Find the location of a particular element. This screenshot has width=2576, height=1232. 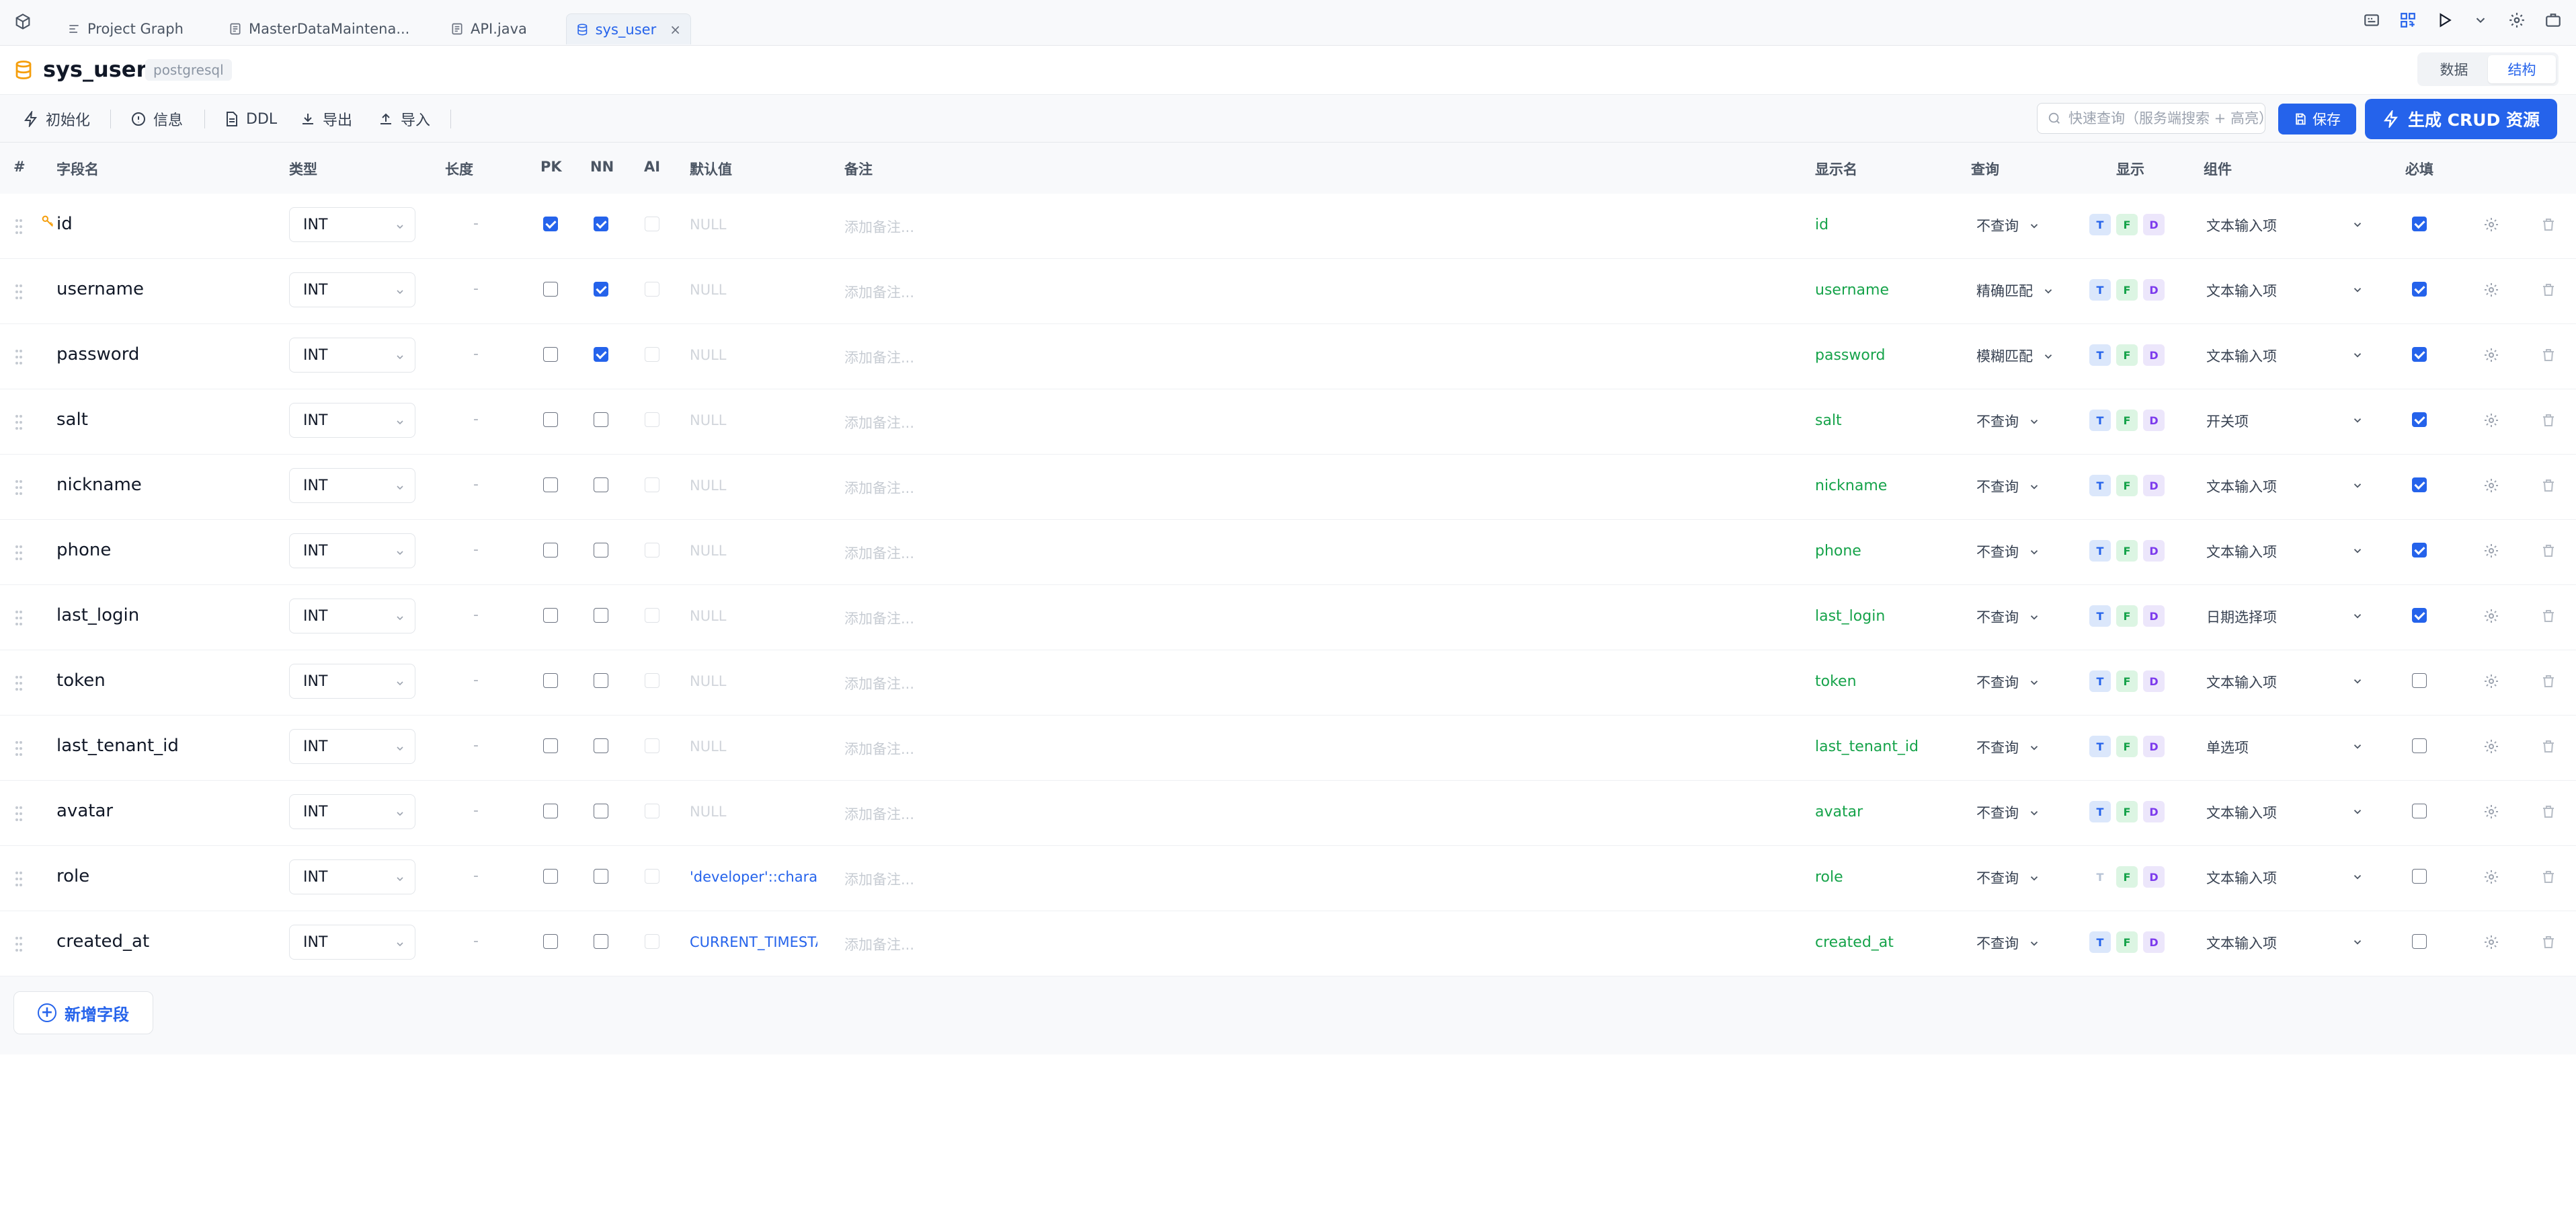

default-value: CURRENT_TIMESTAMP is located at coordinates (753, 942).